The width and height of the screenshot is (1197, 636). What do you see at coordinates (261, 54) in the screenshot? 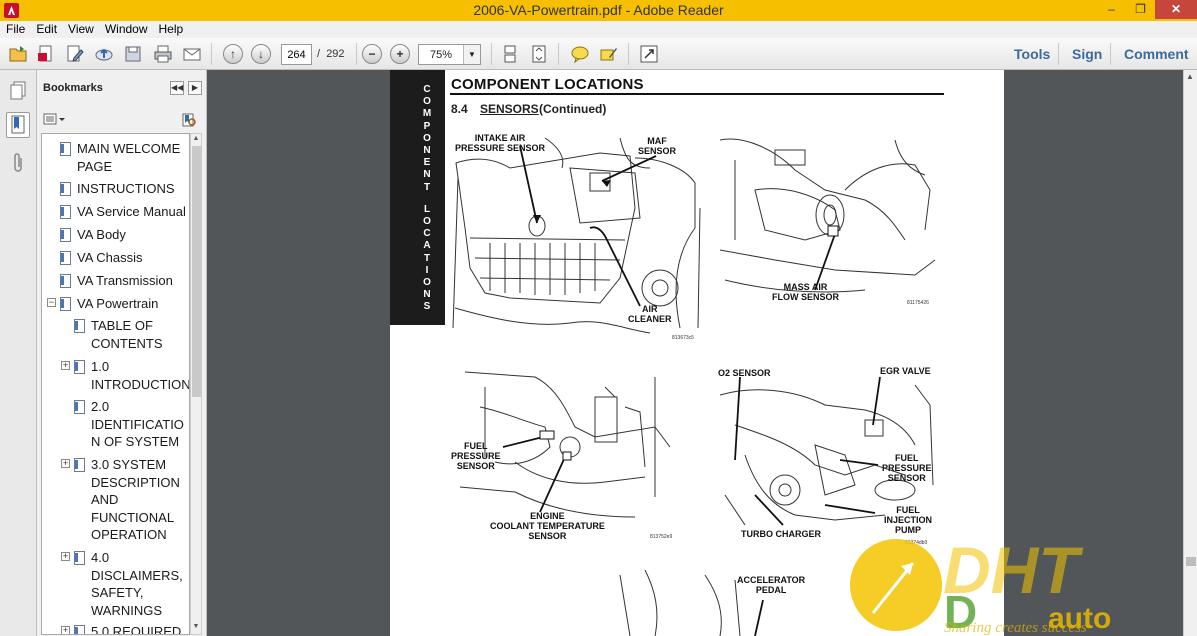
I see `next-page-button: ↓` at bounding box center [261, 54].